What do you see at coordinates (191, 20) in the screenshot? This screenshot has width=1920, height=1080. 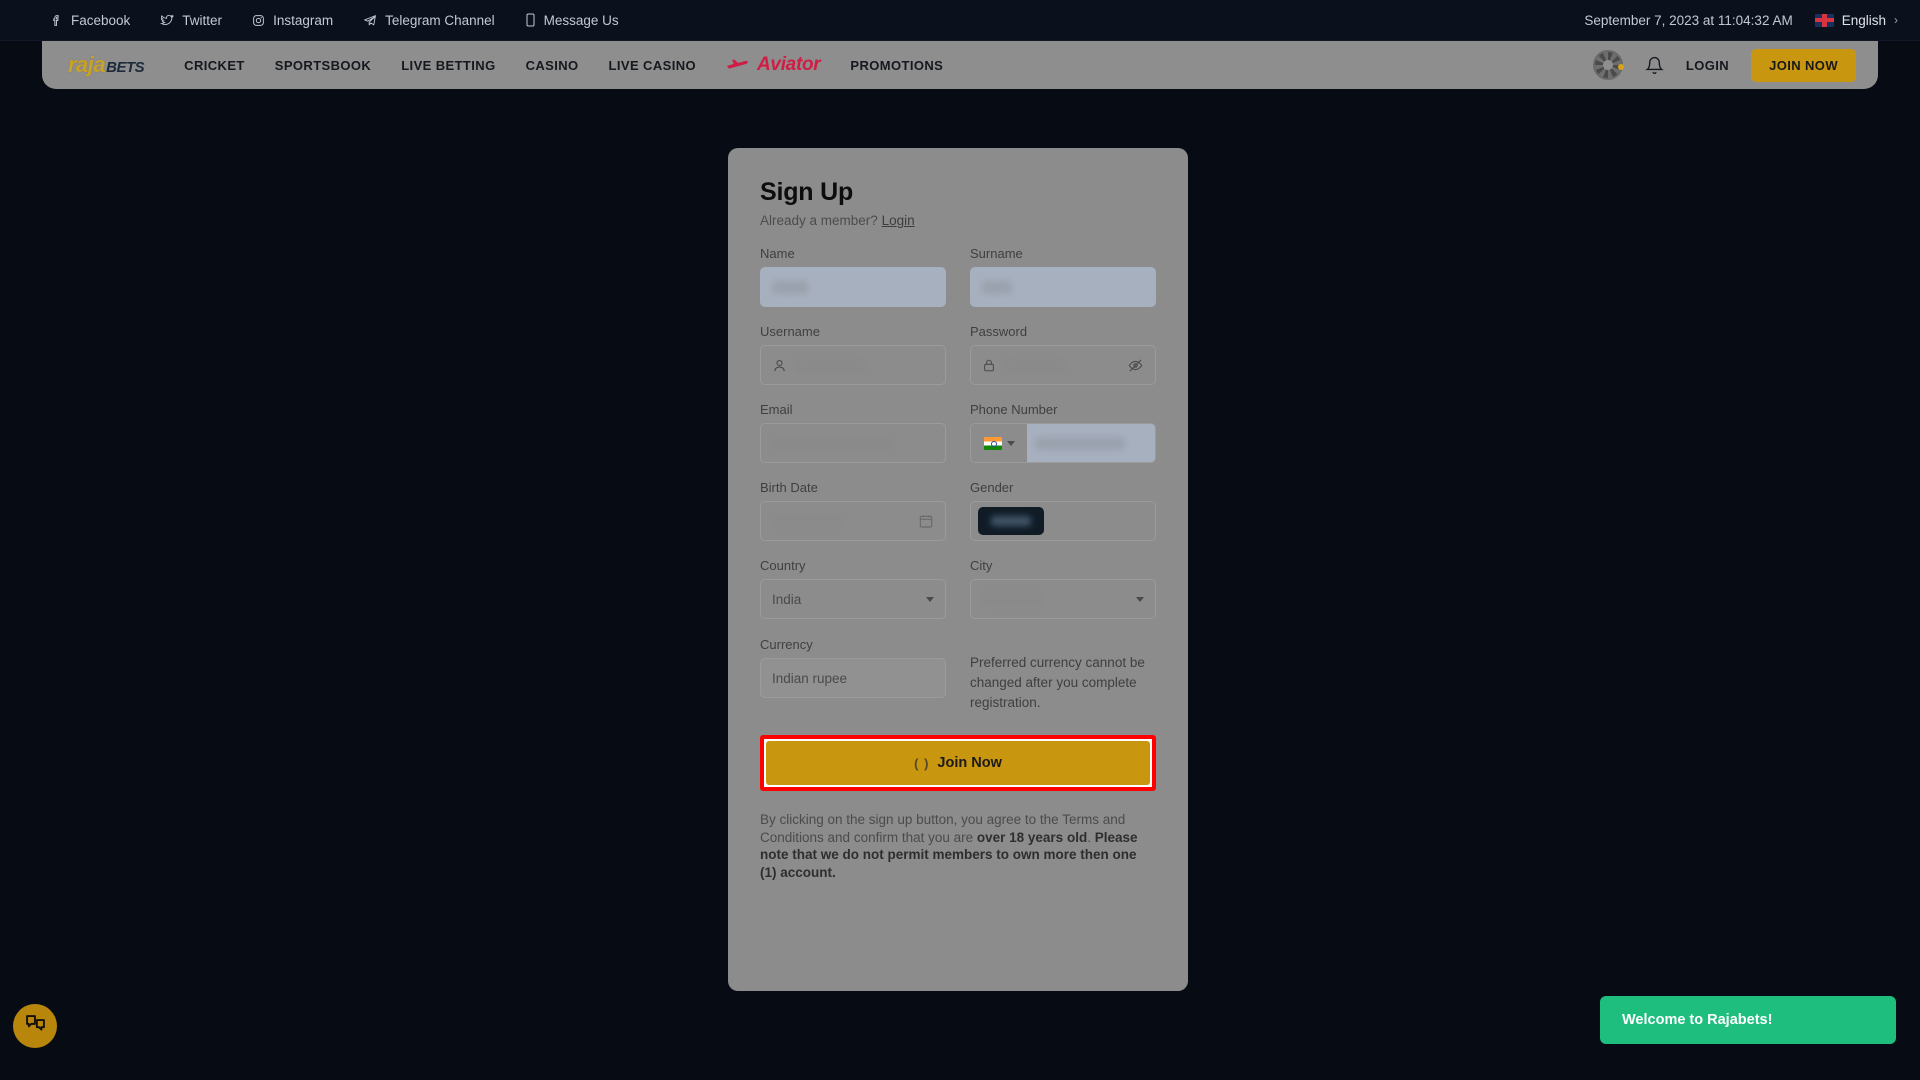 I see `social-link-twitter: Twitter` at bounding box center [191, 20].